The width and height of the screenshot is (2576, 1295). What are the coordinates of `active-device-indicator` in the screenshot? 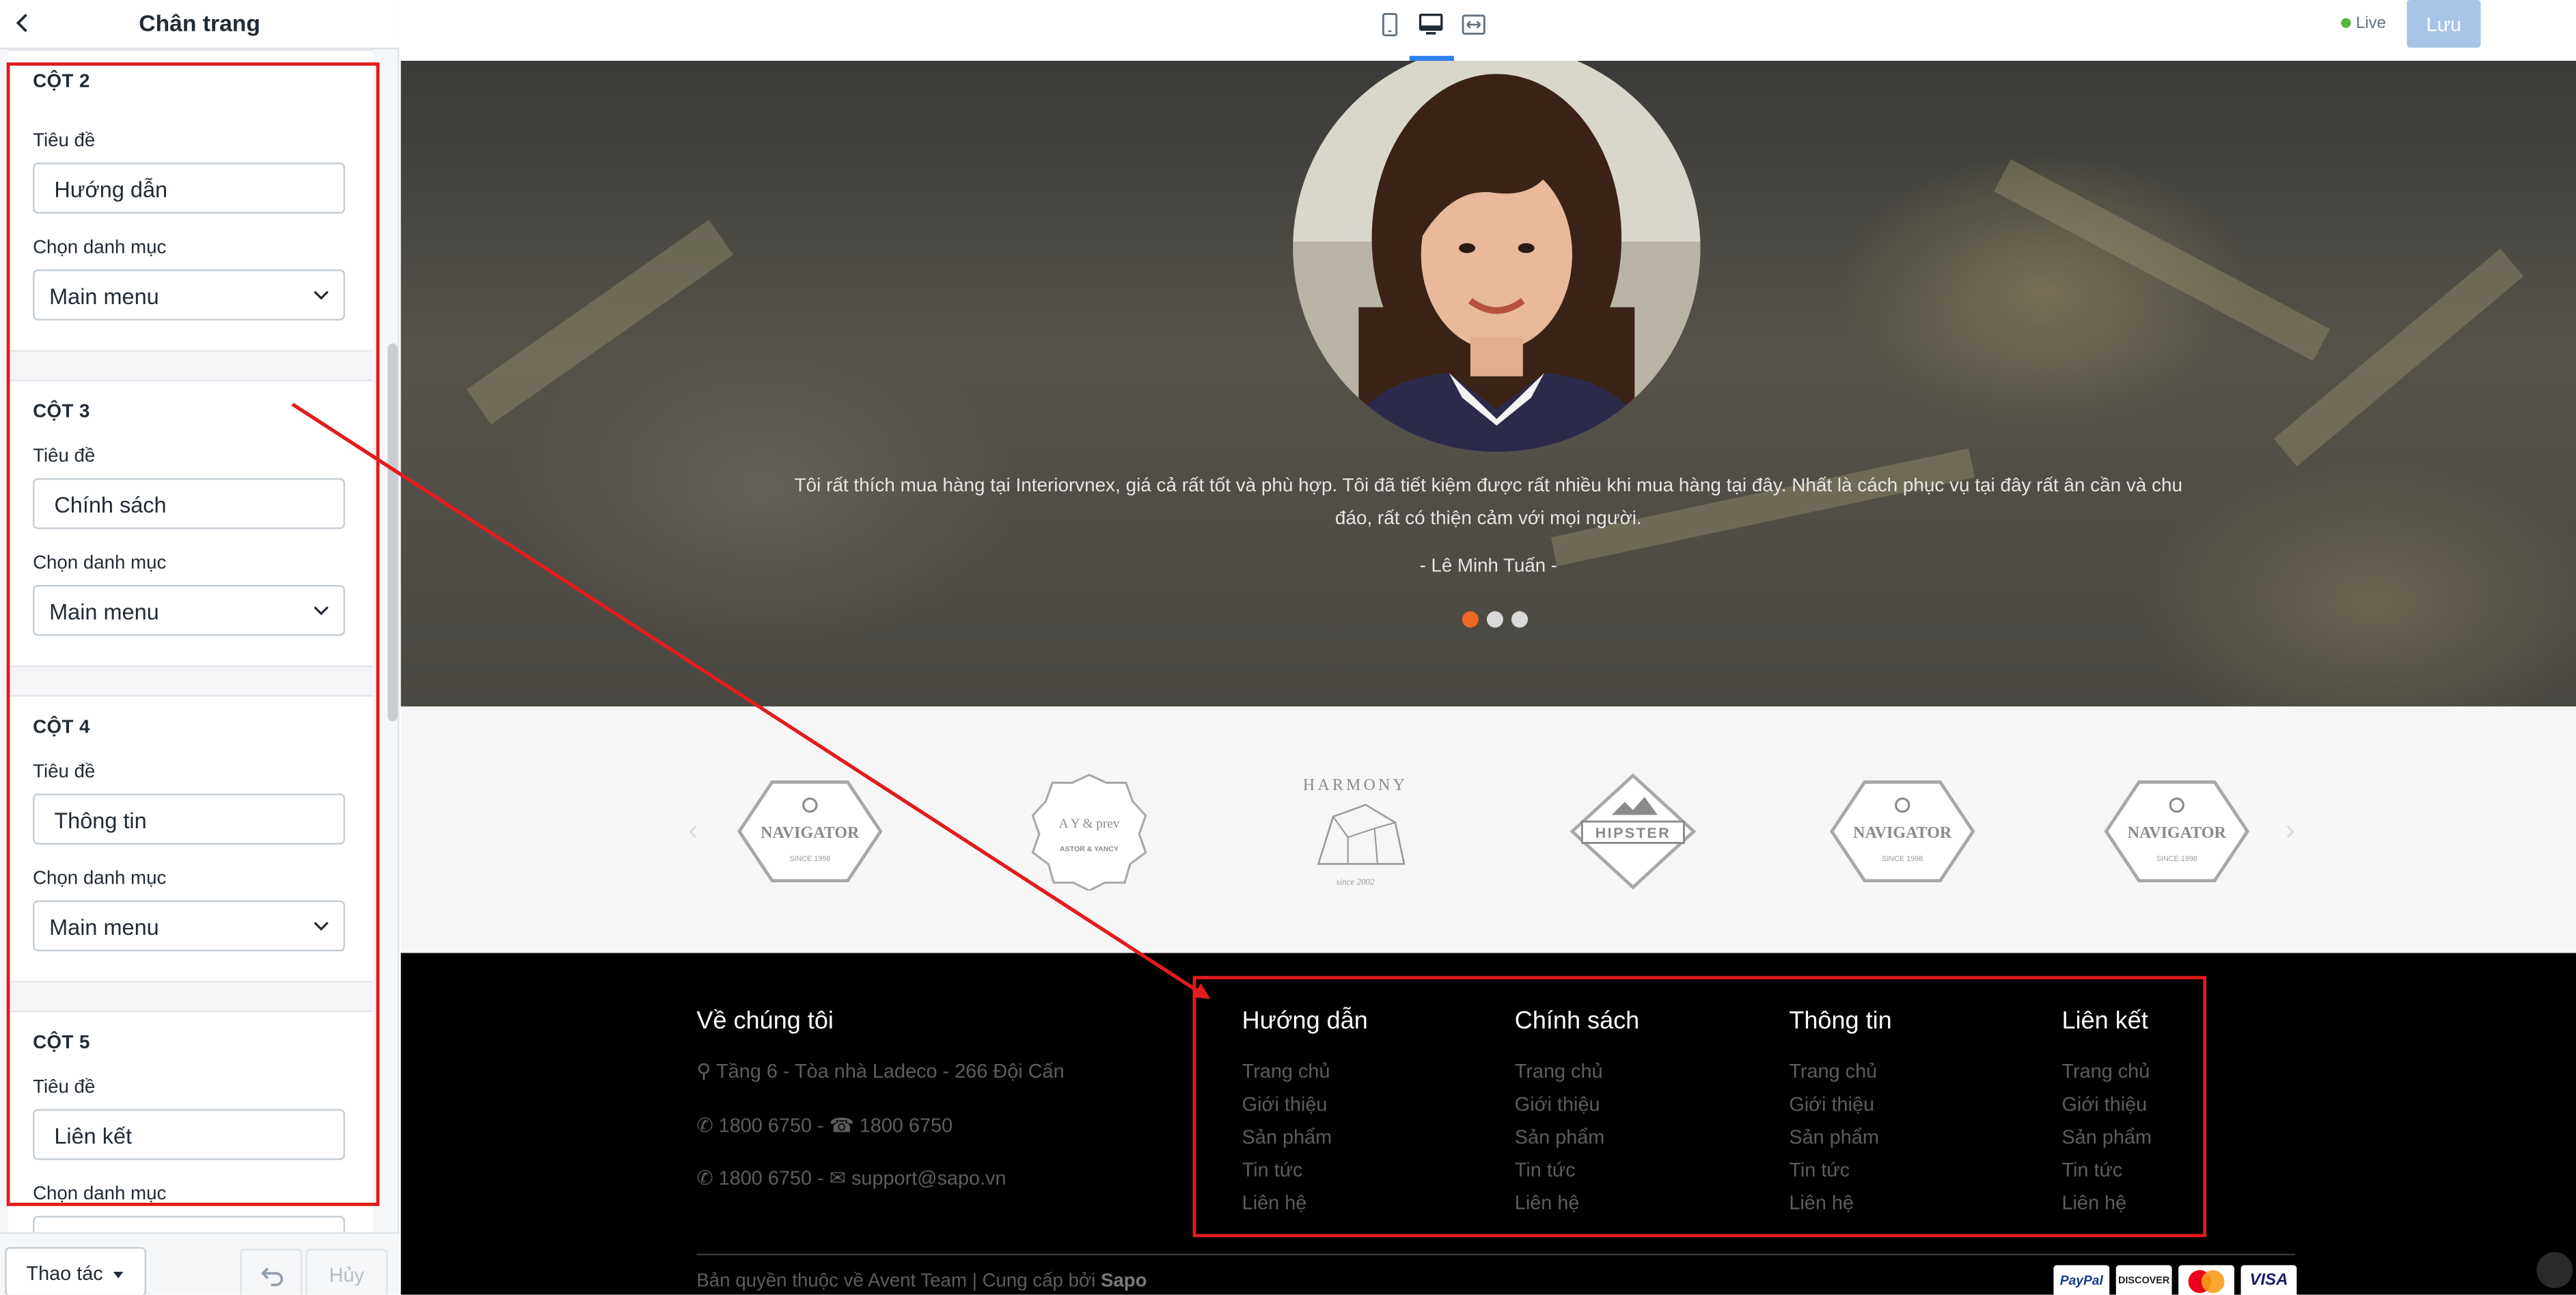 It's located at (1431, 58).